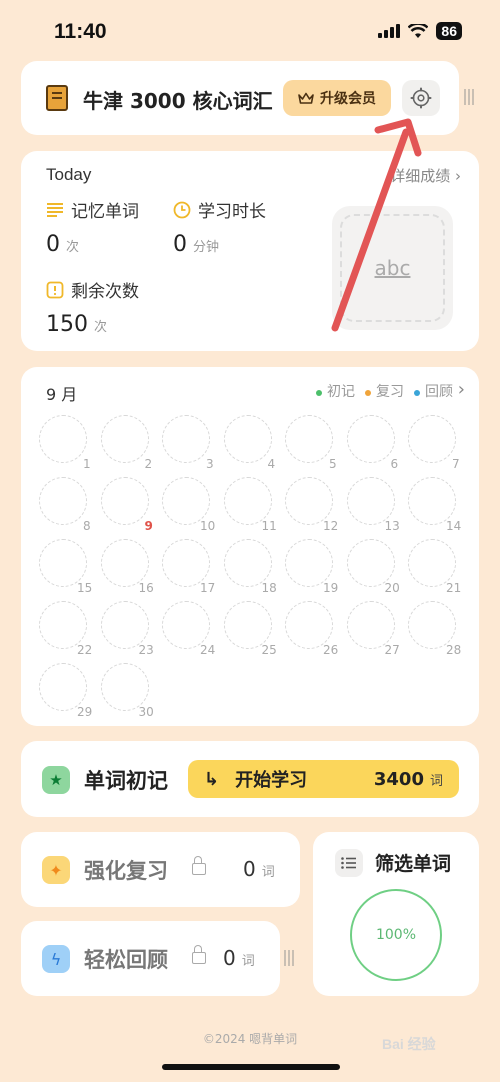 The image size is (500, 1082). Describe the element at coordinates (316, 446) in the screenshot. I see `calendar-day: 5` at that location.